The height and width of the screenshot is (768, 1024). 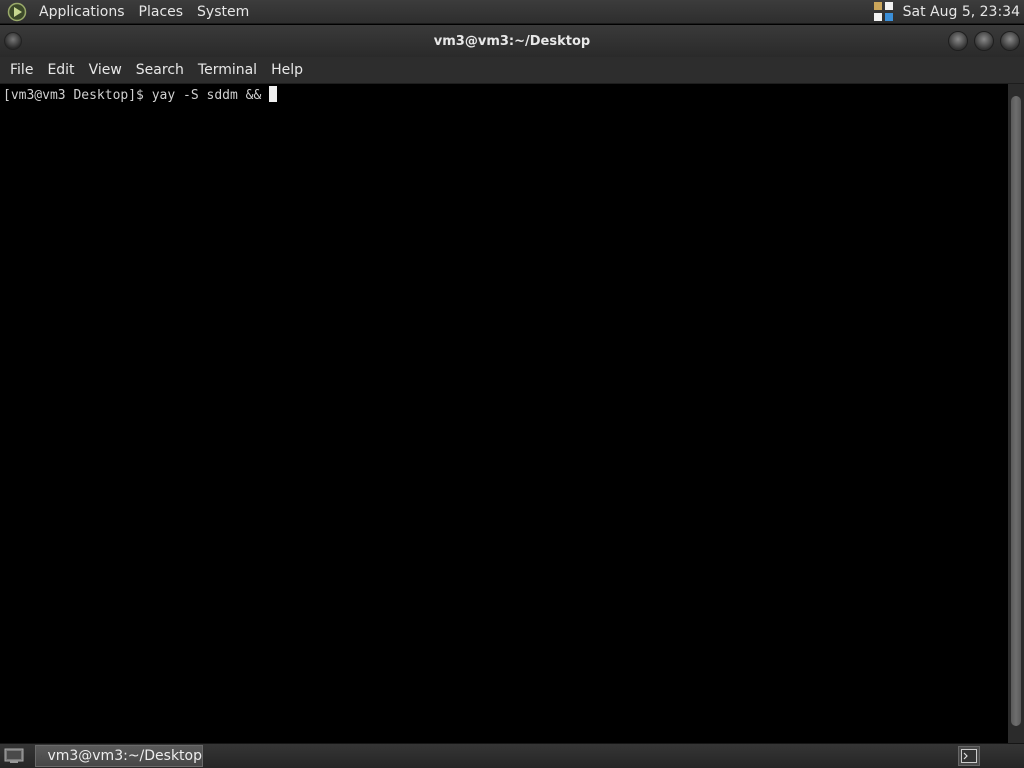 I want to click on menubar: File Edit View Search Terminal Help, so click(x=512, y=70).